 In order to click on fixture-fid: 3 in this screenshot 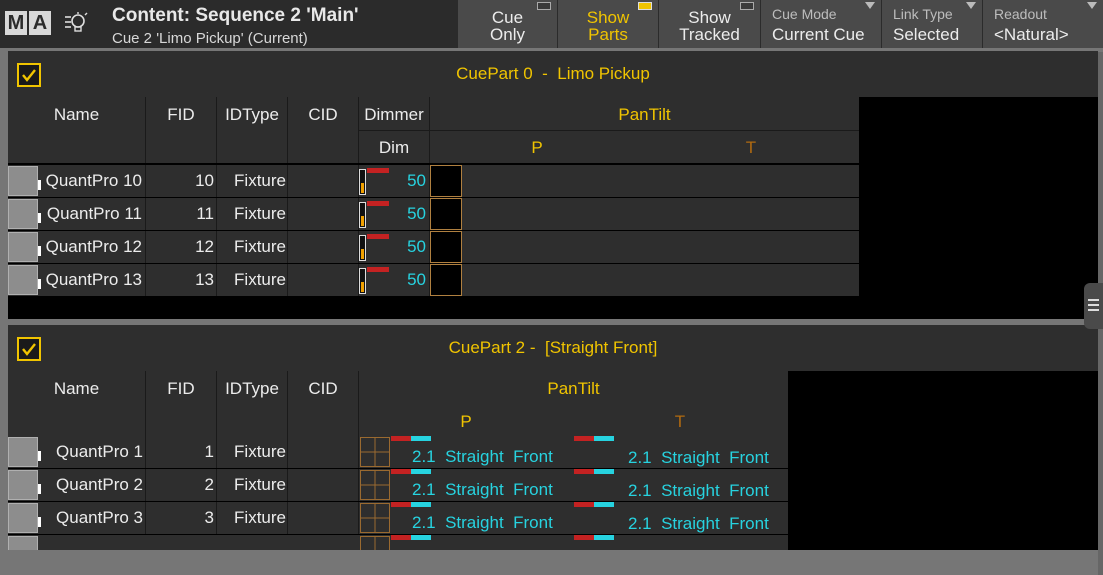, I will do `click(181, 518)`.